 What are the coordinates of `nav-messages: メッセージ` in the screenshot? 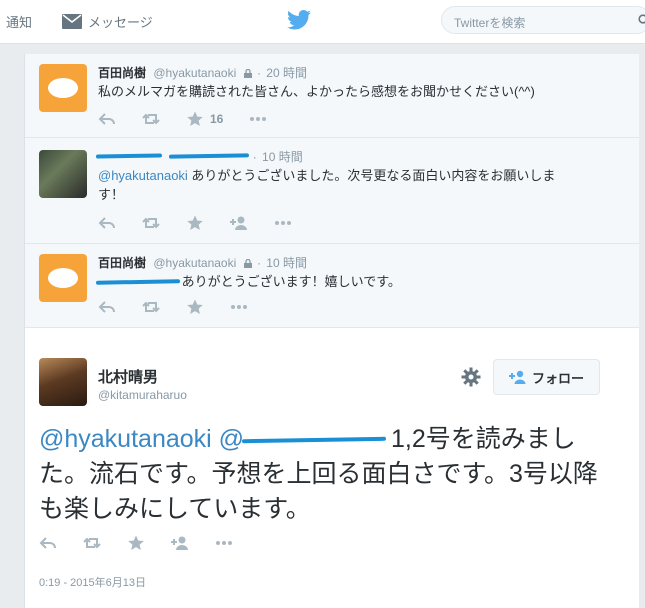 It's located at (107, 21).